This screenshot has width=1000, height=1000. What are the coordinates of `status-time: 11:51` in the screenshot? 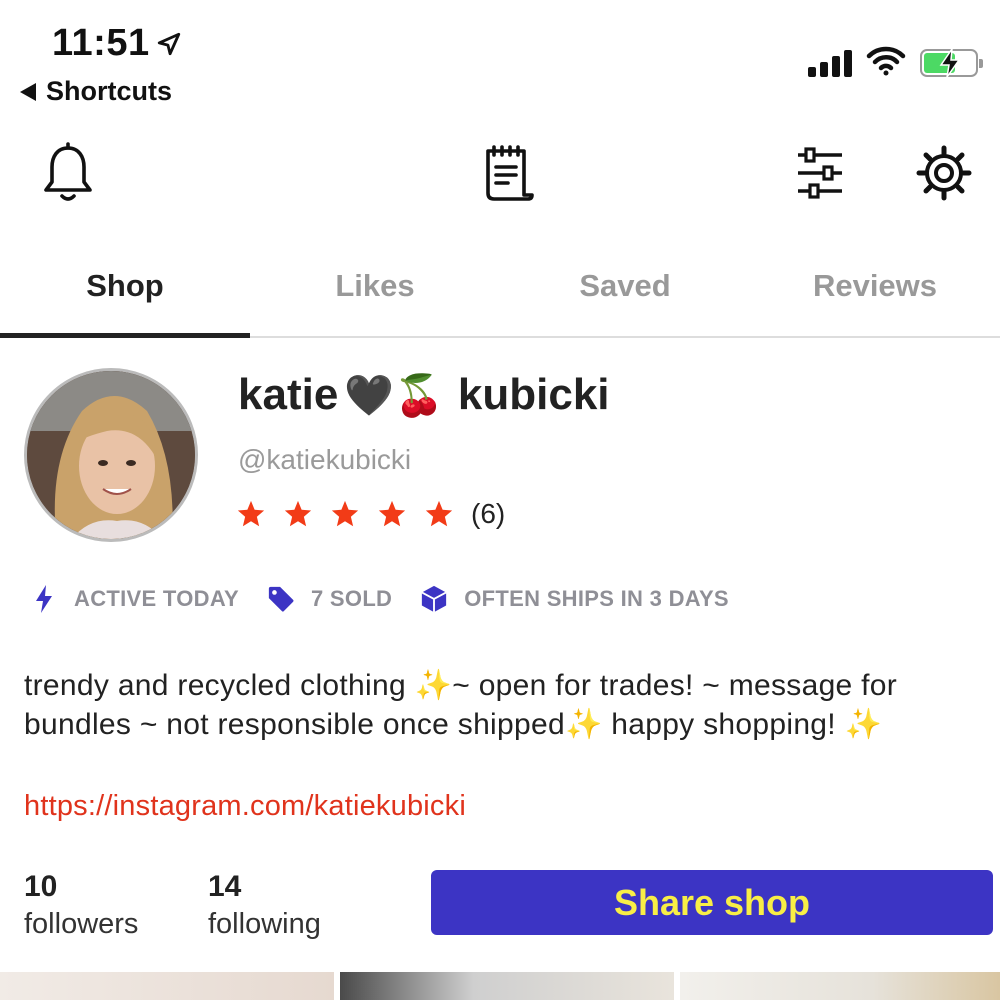 It's located at (117, 43).